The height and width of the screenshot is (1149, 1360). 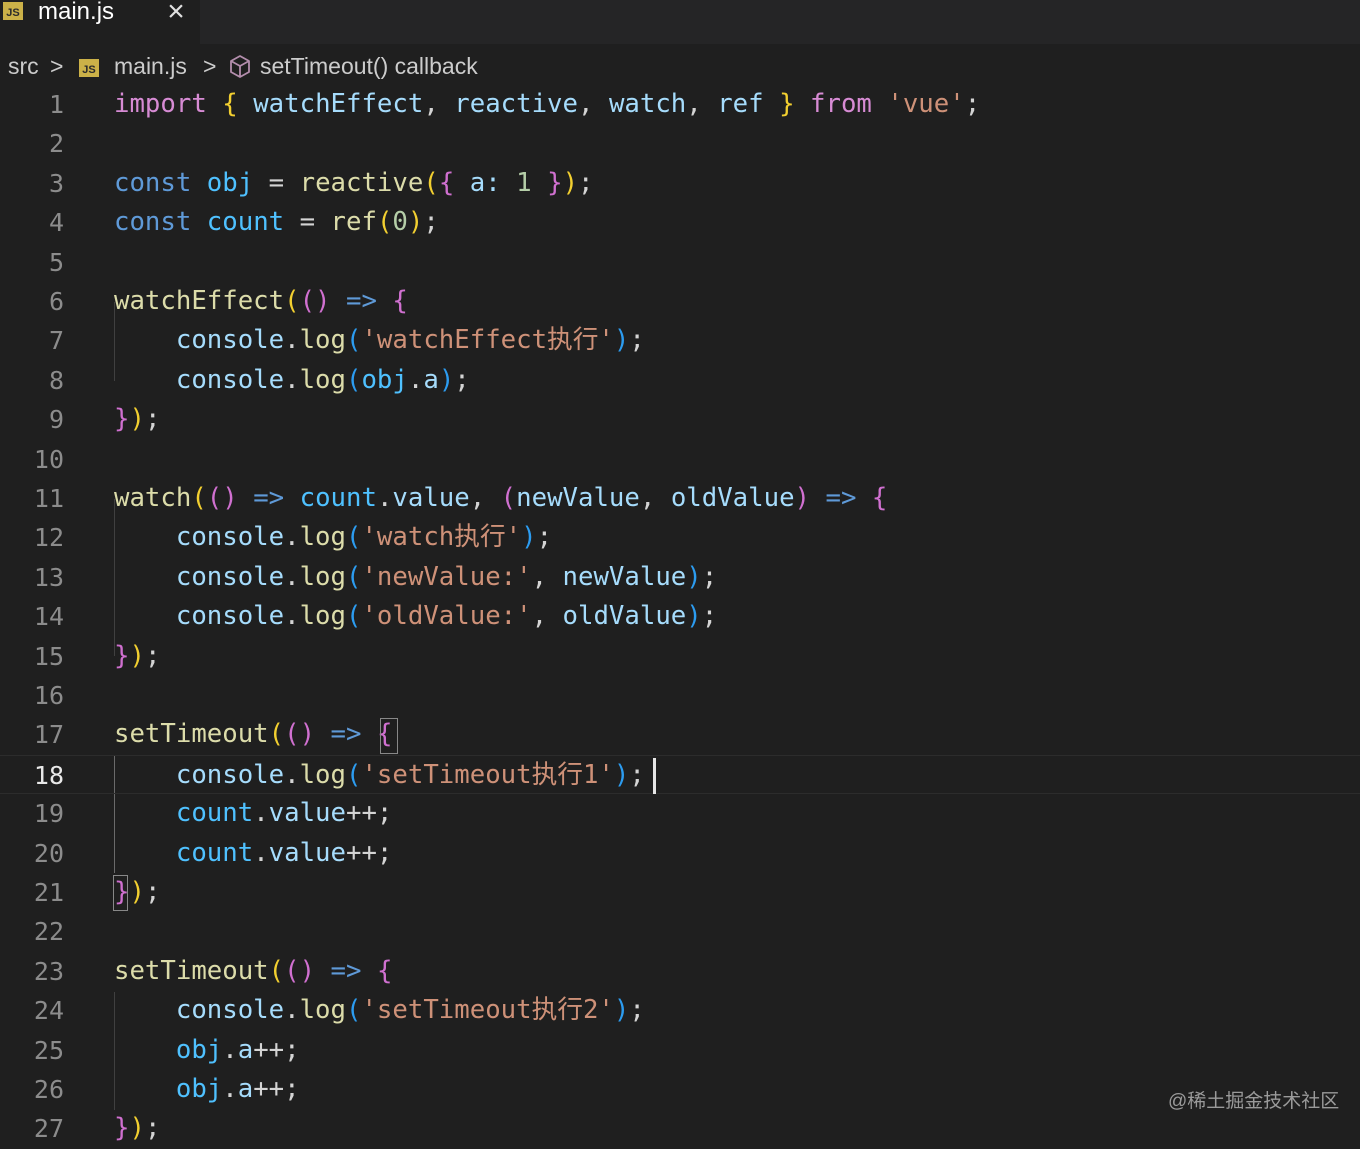 I want to click on code-line: 18 console.log('setTimeout执行1');, so click(x=680, y=774).